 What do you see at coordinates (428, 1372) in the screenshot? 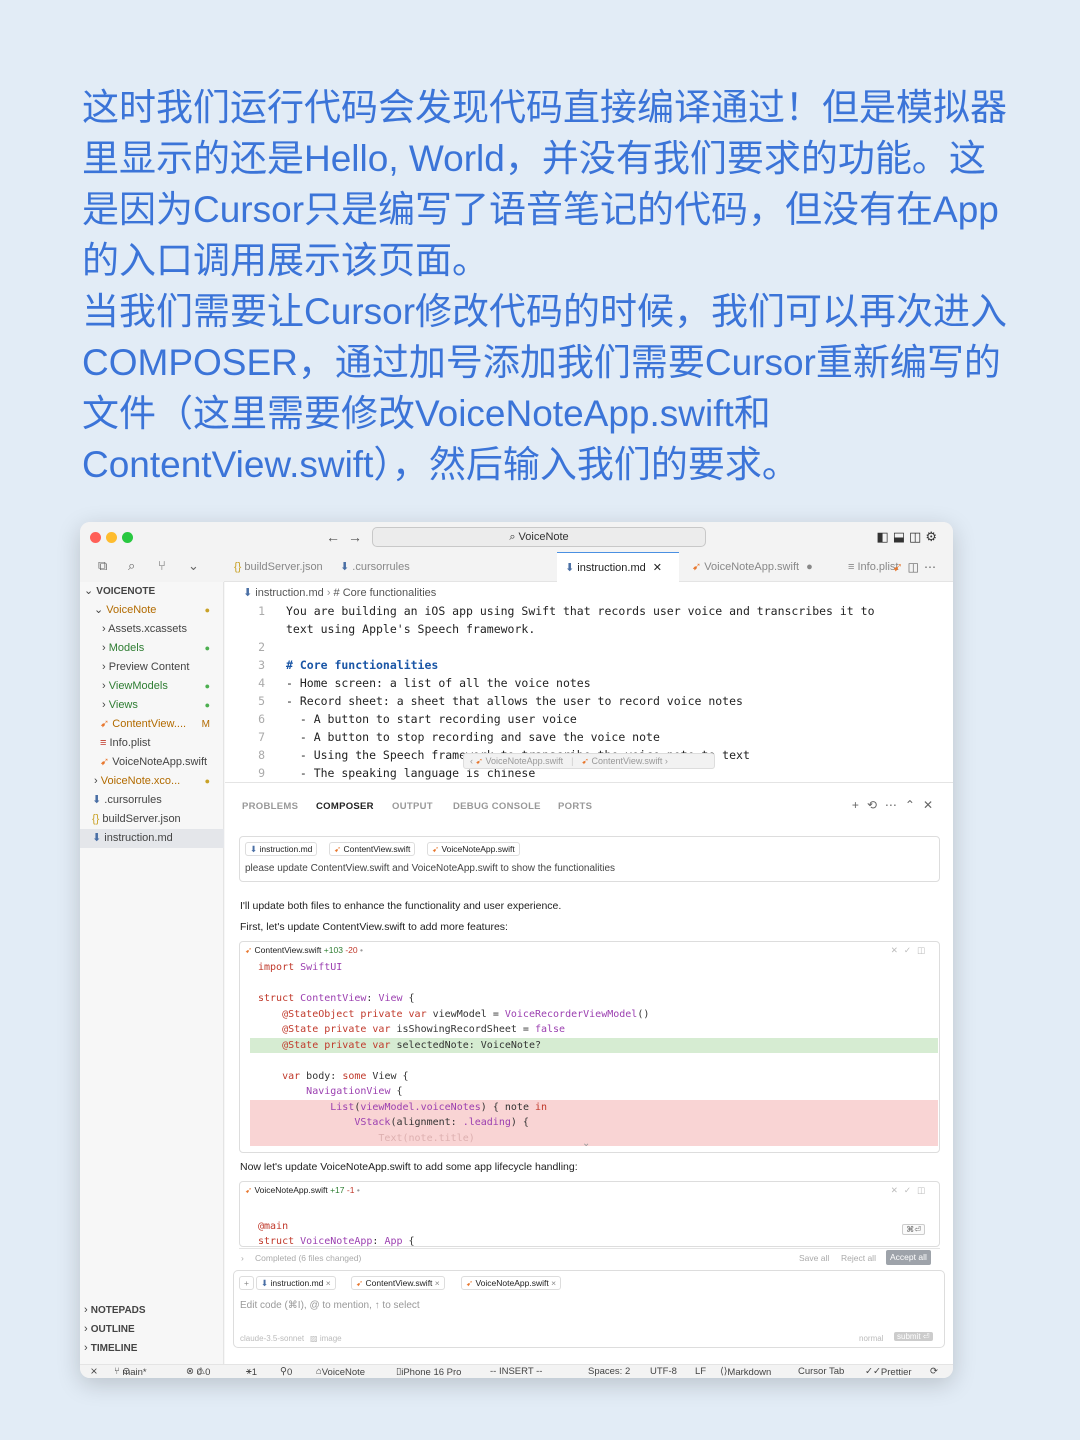
I see `device-indicator: ▯ iPhone 16 Pro` at bounding box center [428, 1372].